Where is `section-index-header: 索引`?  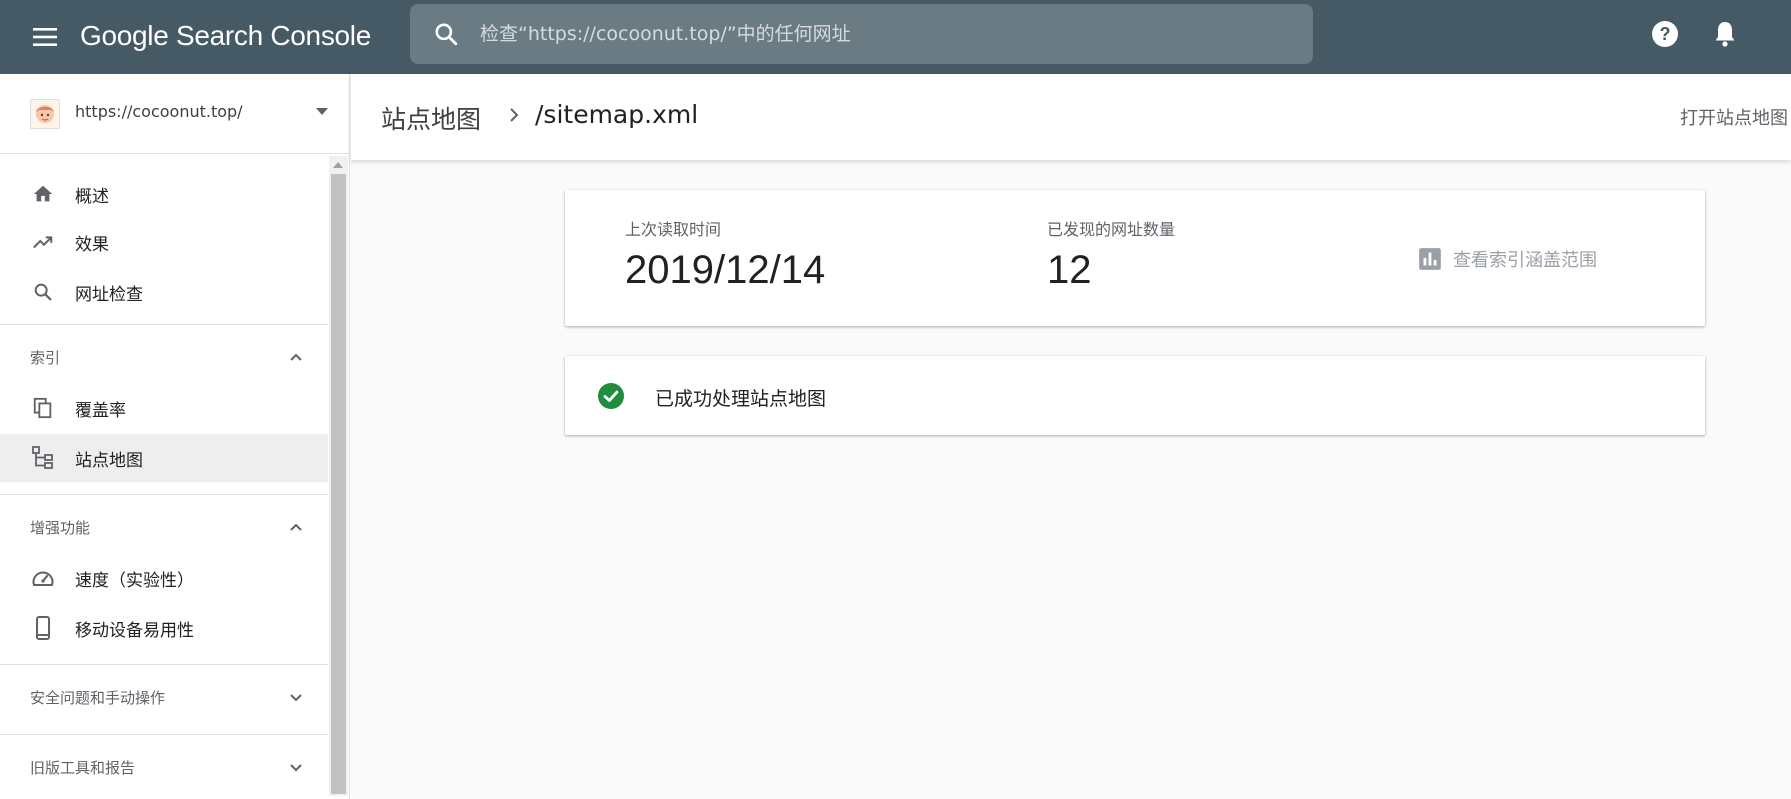
section-index-header: 索引 is located at coordinates (164, 355).